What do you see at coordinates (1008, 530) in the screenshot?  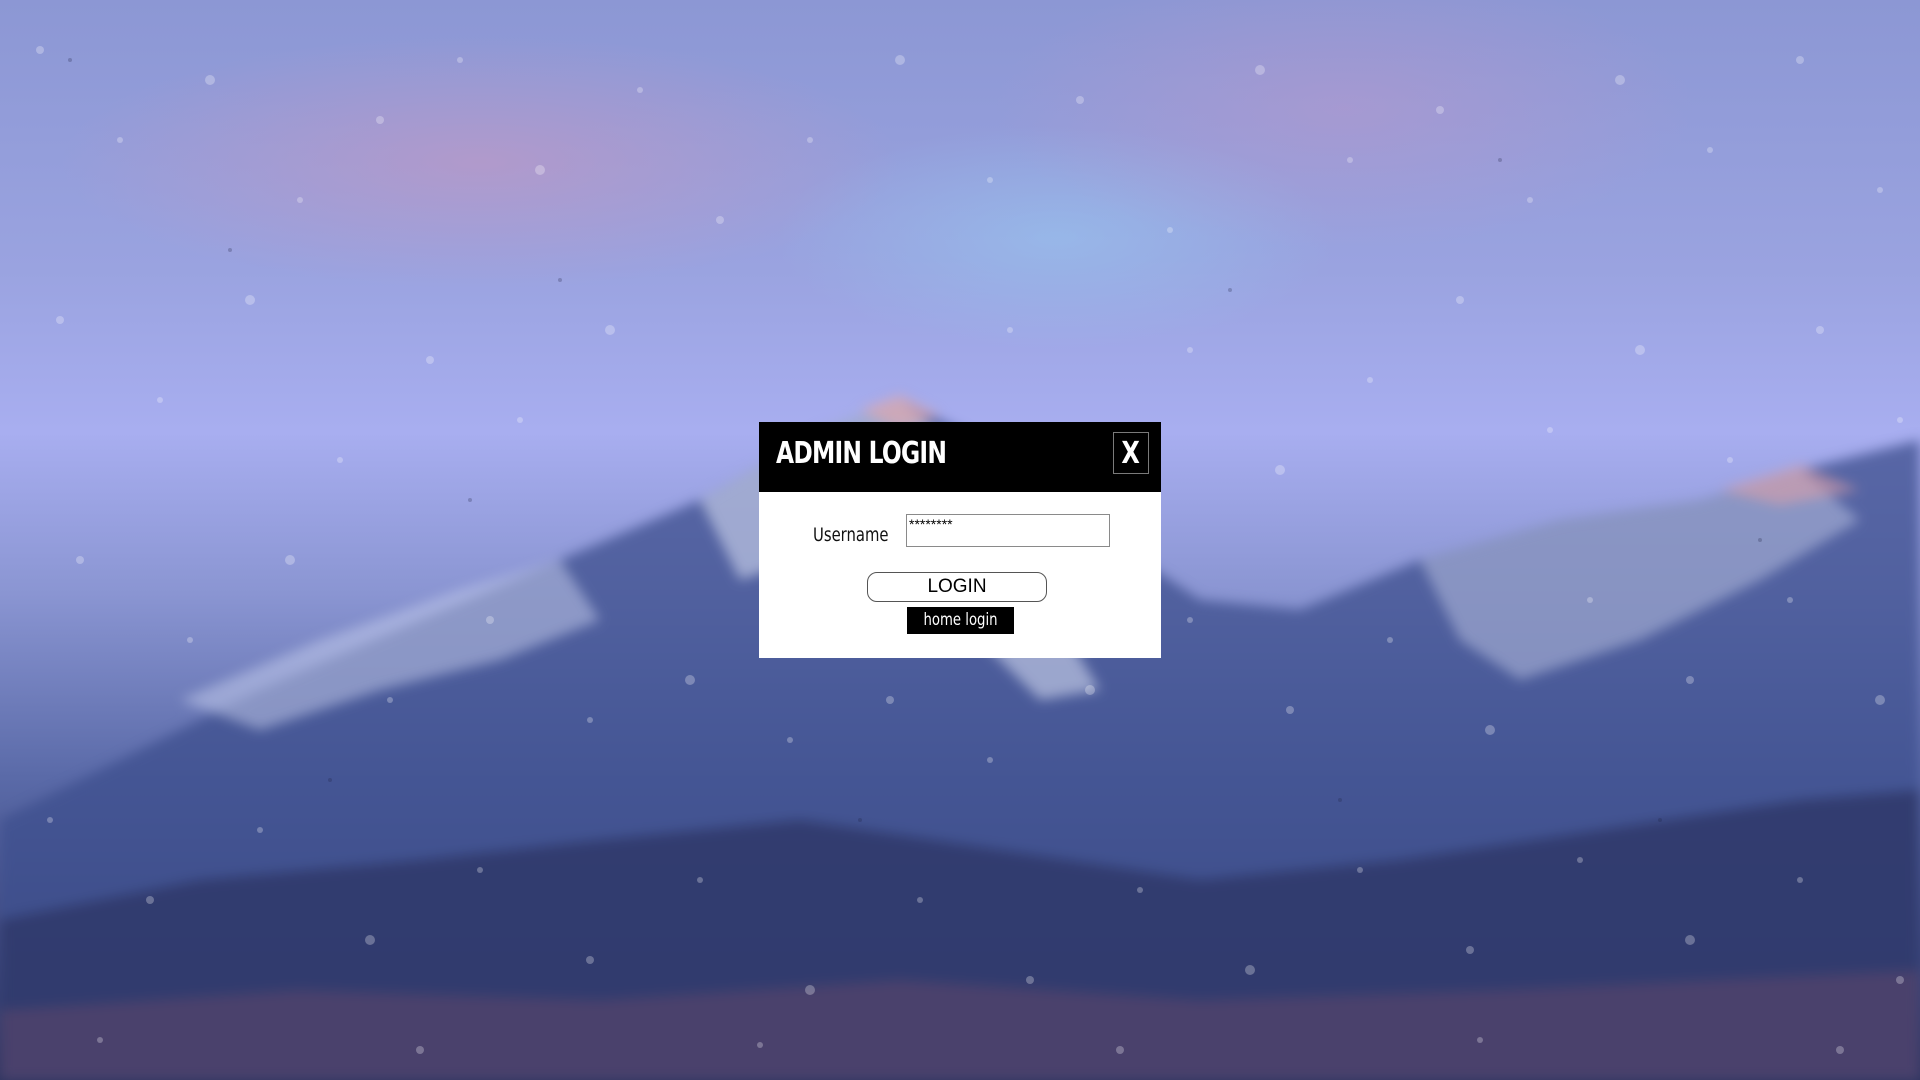 I see `username-input` at bounding box center [1008, 530].